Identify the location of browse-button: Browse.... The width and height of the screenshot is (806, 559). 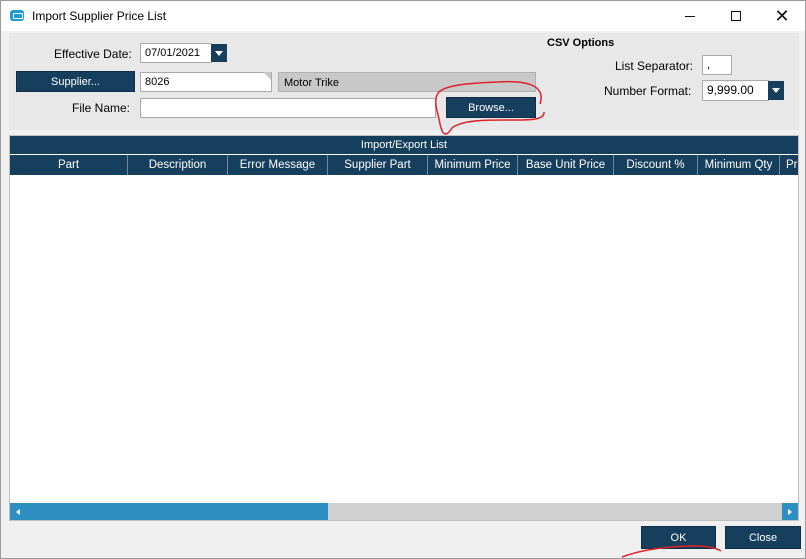
(491, 107).